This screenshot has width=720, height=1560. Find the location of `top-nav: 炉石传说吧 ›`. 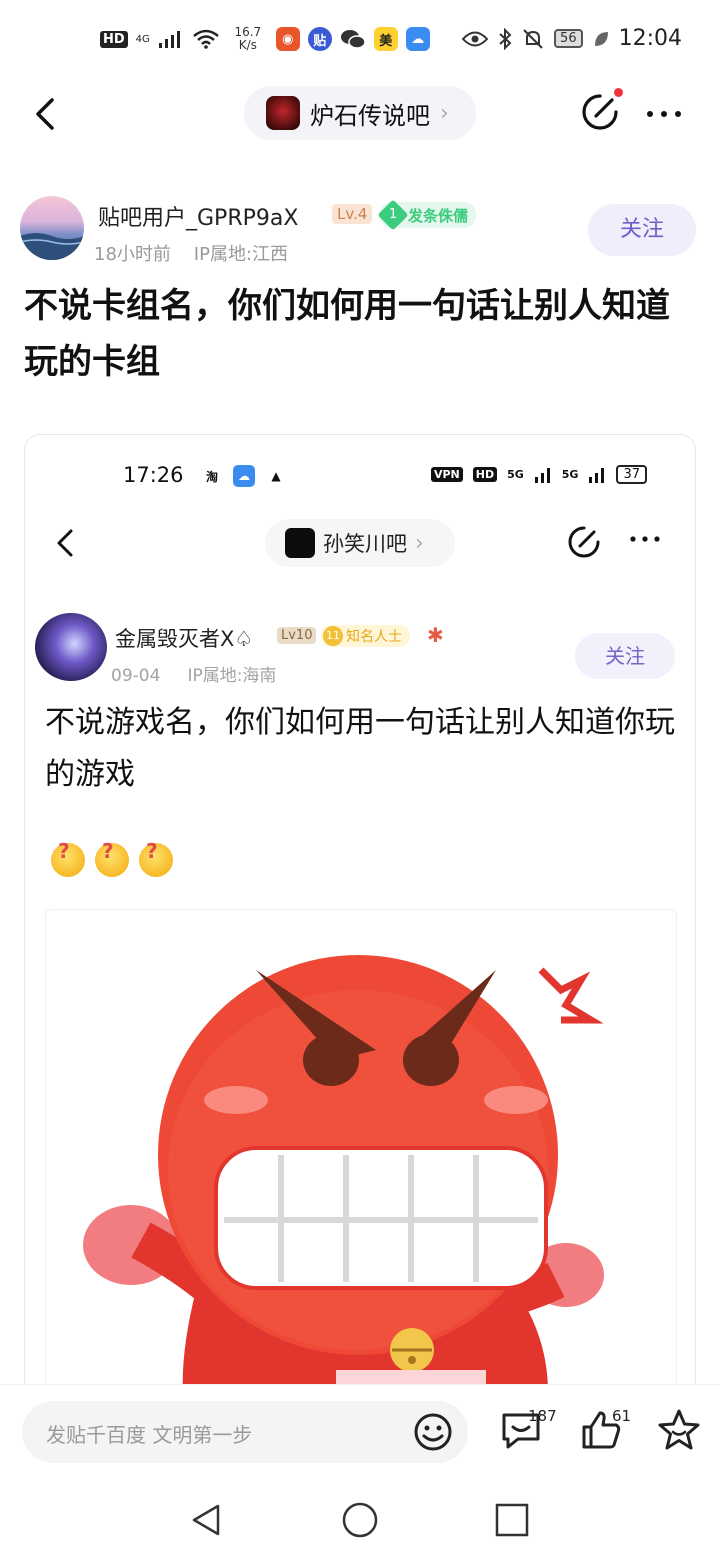

top-nav: 炉石传说吧 › is located at coordinates (360, 114).